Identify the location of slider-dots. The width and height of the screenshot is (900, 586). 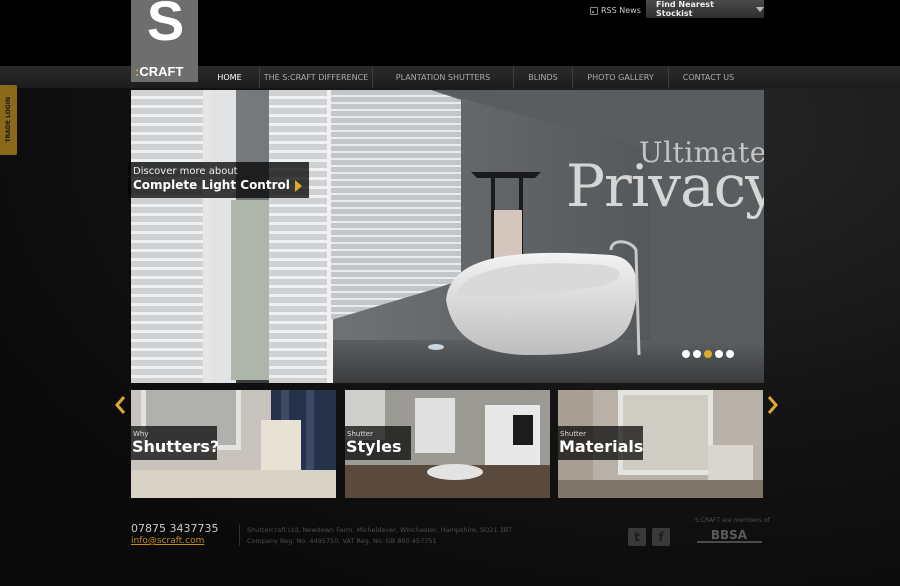
(708, 354).